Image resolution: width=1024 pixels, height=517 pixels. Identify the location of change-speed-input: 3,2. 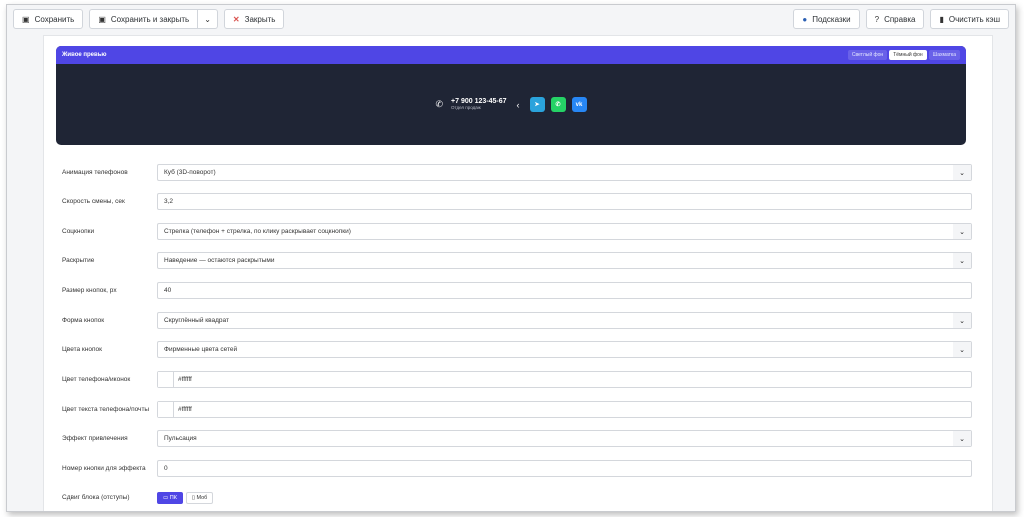
(564, 201).